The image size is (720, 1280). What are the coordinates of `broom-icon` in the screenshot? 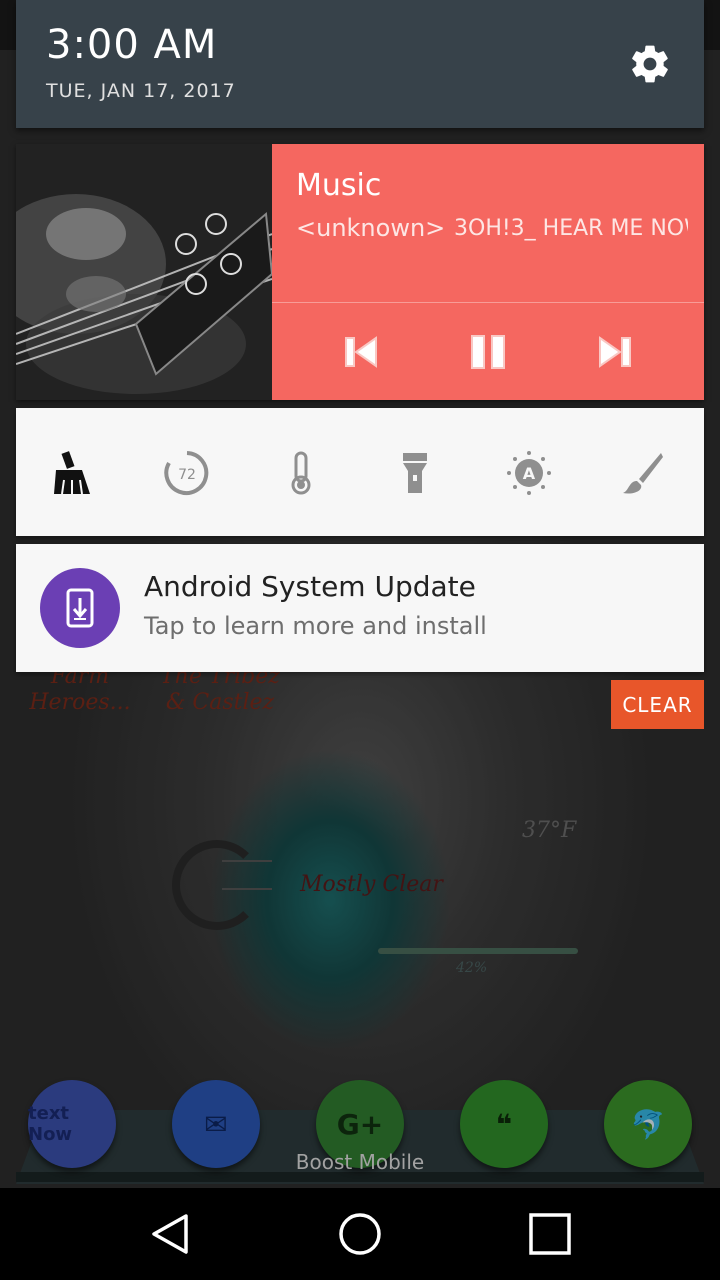 It's located at (72, 473).